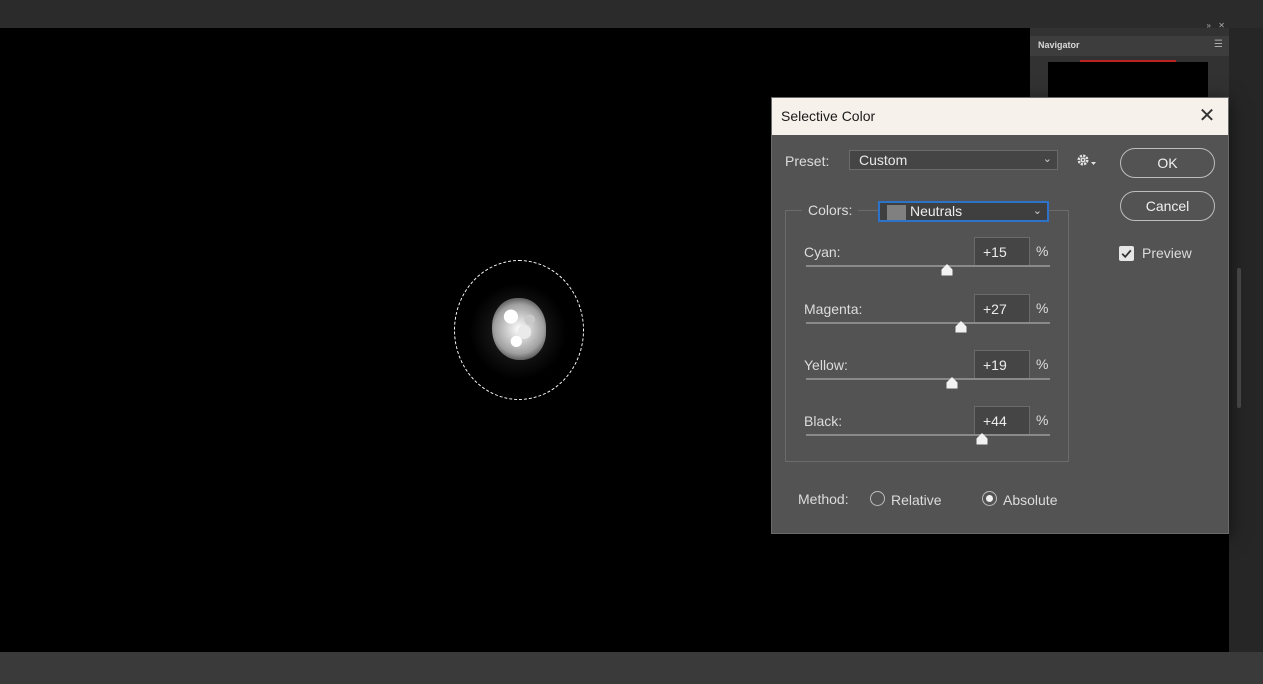 This screenshot has height=684, width=1263. Describe the element at coordinates (631, 668) in the screenshot. I see `status-bar` at that location.